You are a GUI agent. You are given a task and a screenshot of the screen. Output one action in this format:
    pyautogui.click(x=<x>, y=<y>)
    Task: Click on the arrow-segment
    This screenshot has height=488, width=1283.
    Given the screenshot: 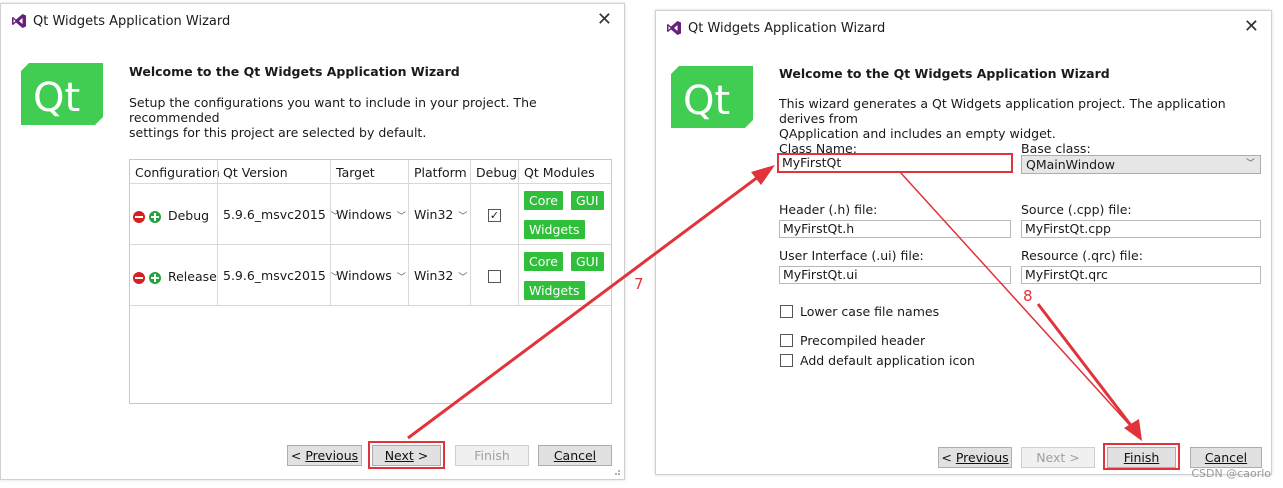 What is the action you would take?
    pyautogui.click(x=1087, y=368)
    